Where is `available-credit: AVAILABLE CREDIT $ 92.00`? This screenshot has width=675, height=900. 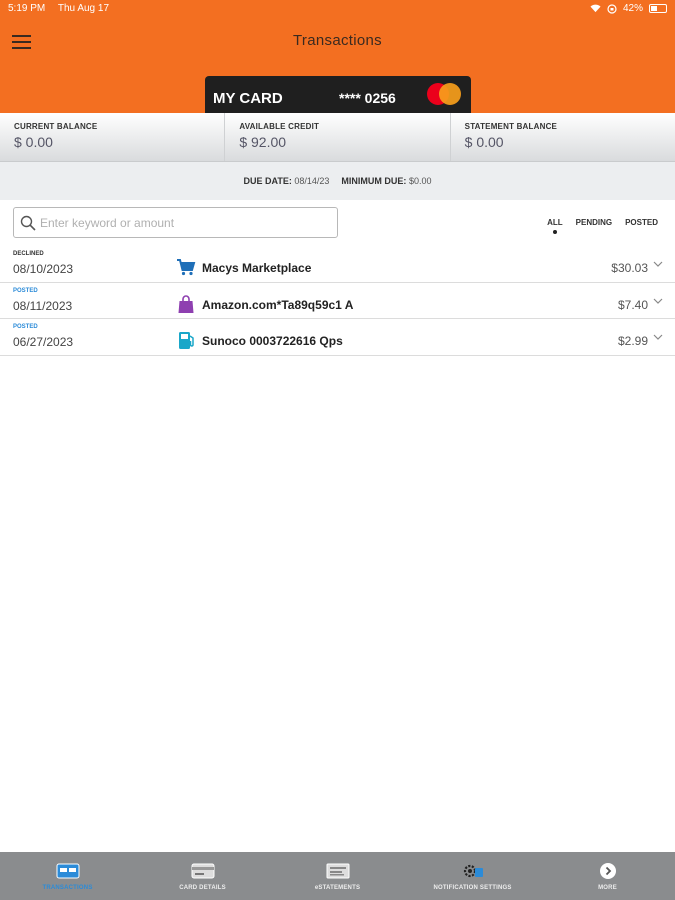 available-credit: AVAILABLE CREDIT $ 92.00 is located at coordinates (338, 137).